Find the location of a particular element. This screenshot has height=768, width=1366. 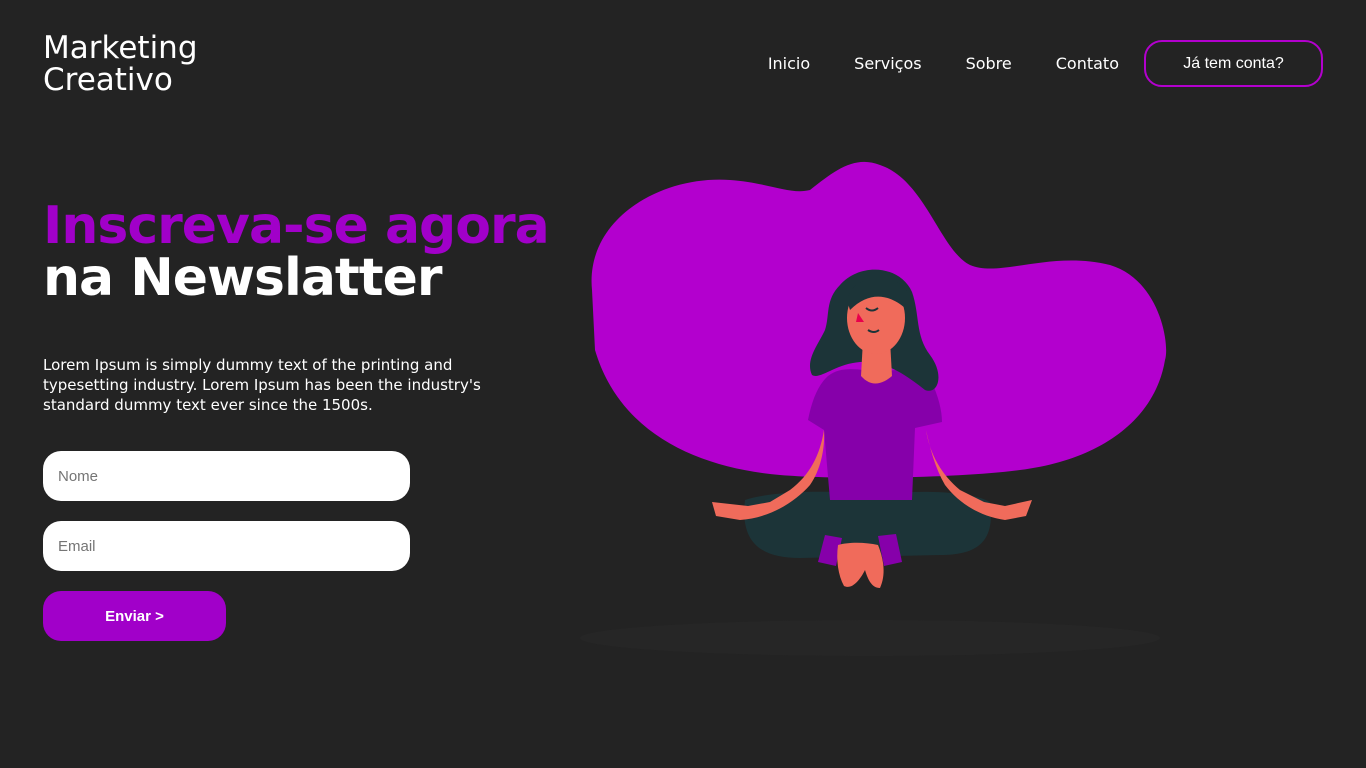

title-line-2: na Newslatter is located at coordinates (243, 278).